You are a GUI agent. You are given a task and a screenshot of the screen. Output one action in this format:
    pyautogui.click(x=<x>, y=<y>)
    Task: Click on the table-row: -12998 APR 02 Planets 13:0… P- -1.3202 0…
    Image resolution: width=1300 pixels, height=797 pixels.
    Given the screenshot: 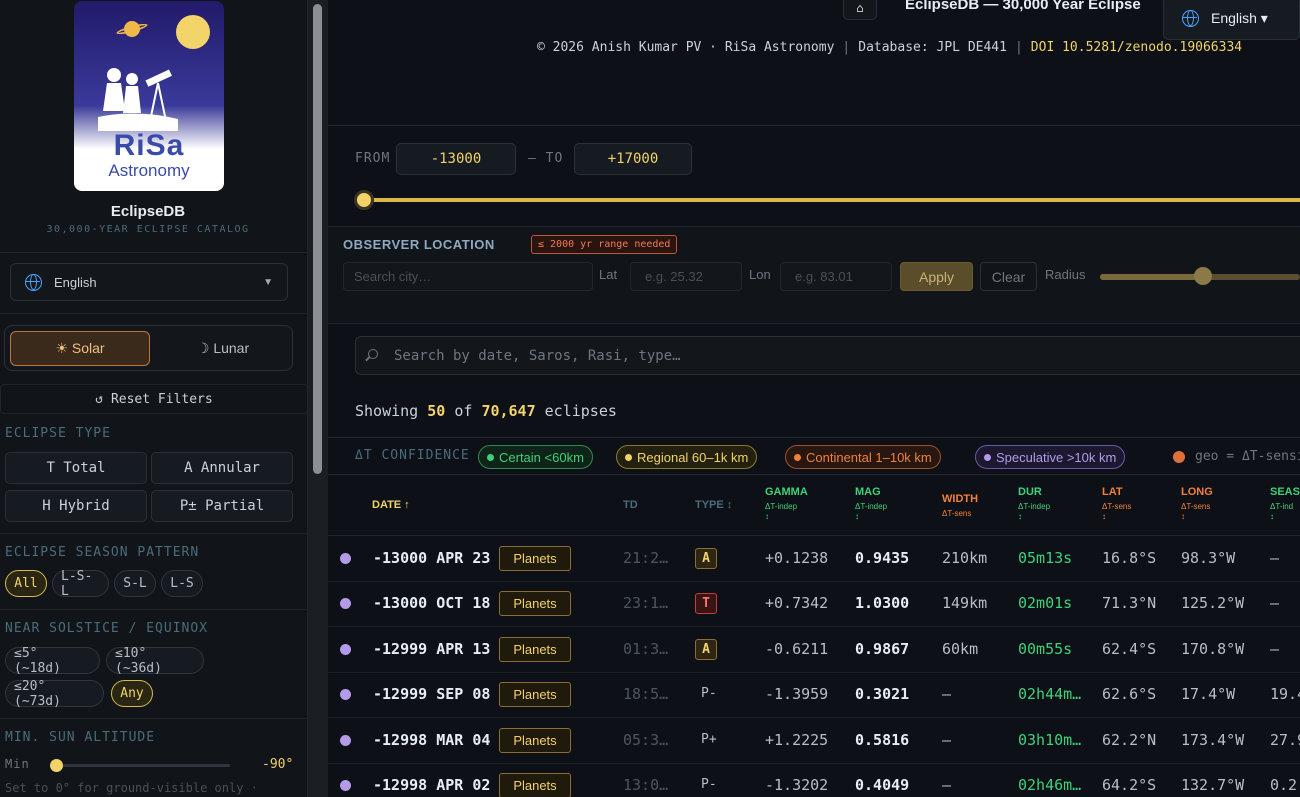 What is the action you would take?
    pyautogui.click(x=814, y=780)
    